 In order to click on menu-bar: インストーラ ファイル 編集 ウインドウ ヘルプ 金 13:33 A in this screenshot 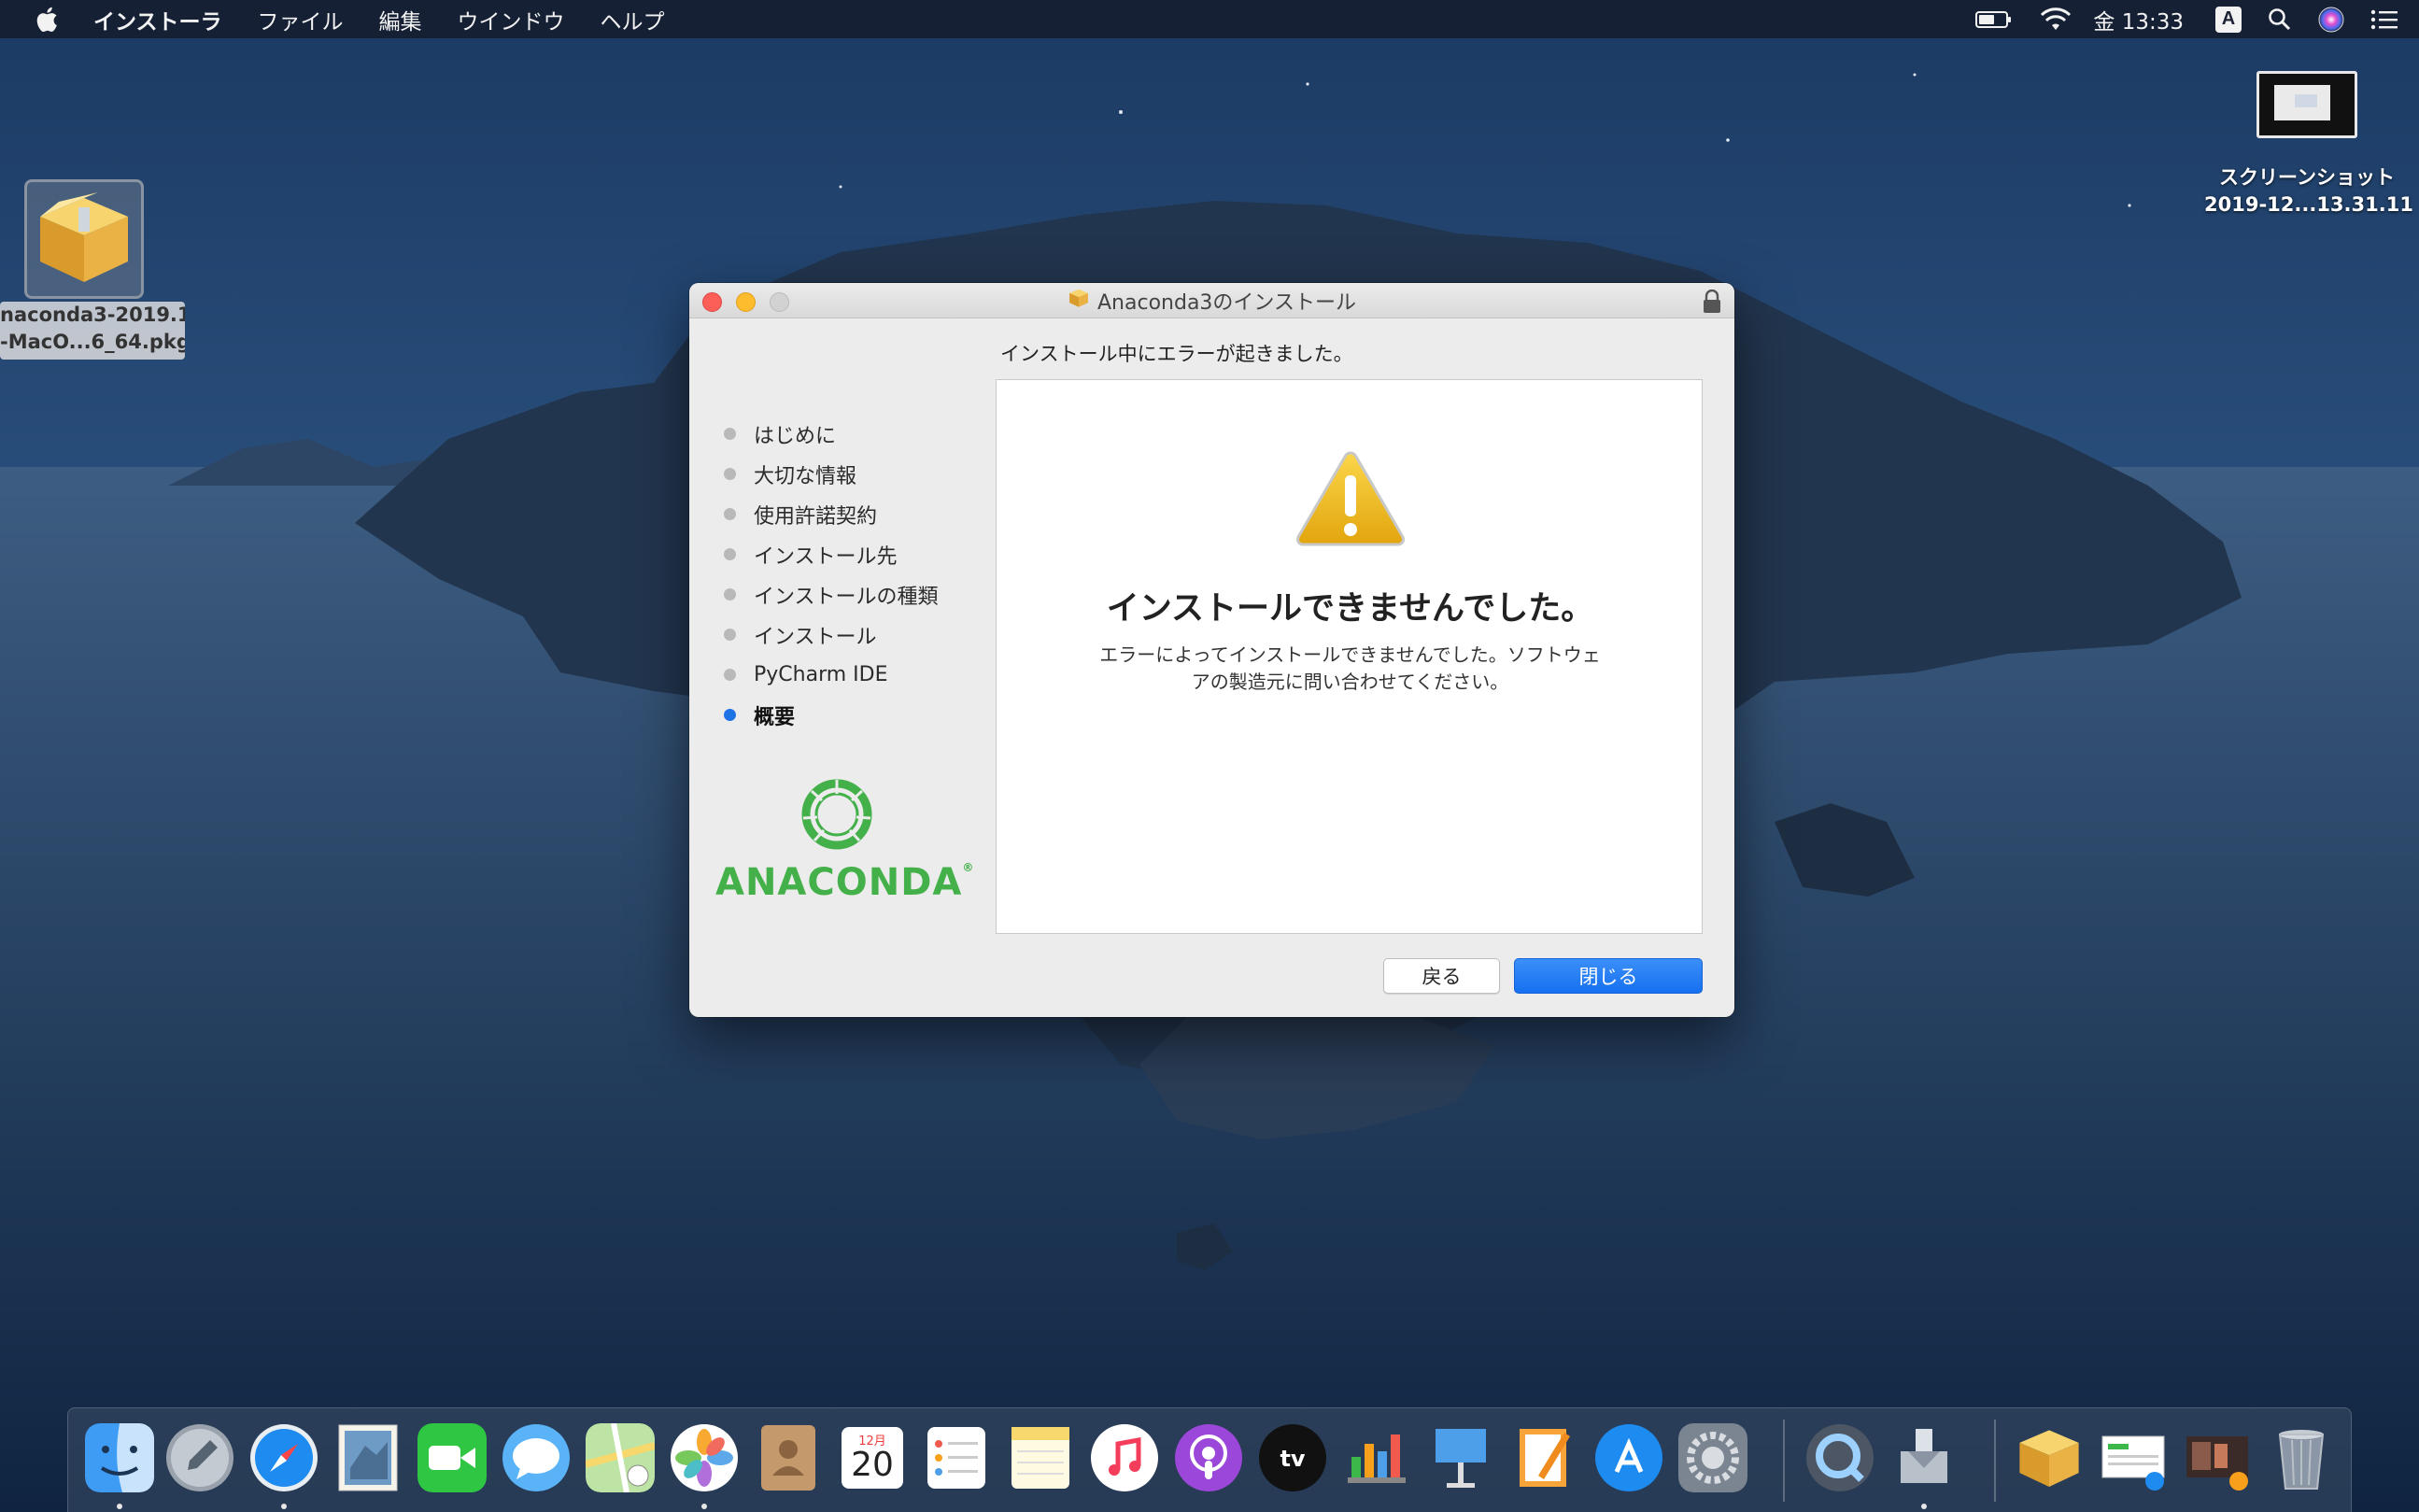, I will do `click(1209, 19)`.